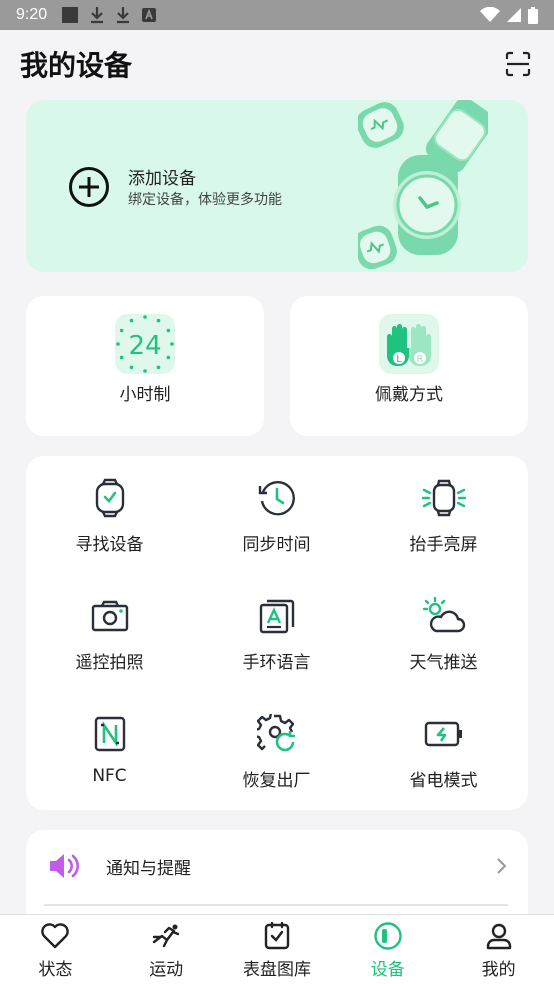 Image resolution: width=554 pixels, height=984 pixels. What do you see at coordinates (76, 65) in the screenshot?
I see `page-title: 我的设备` at bounding box center [76, 65].